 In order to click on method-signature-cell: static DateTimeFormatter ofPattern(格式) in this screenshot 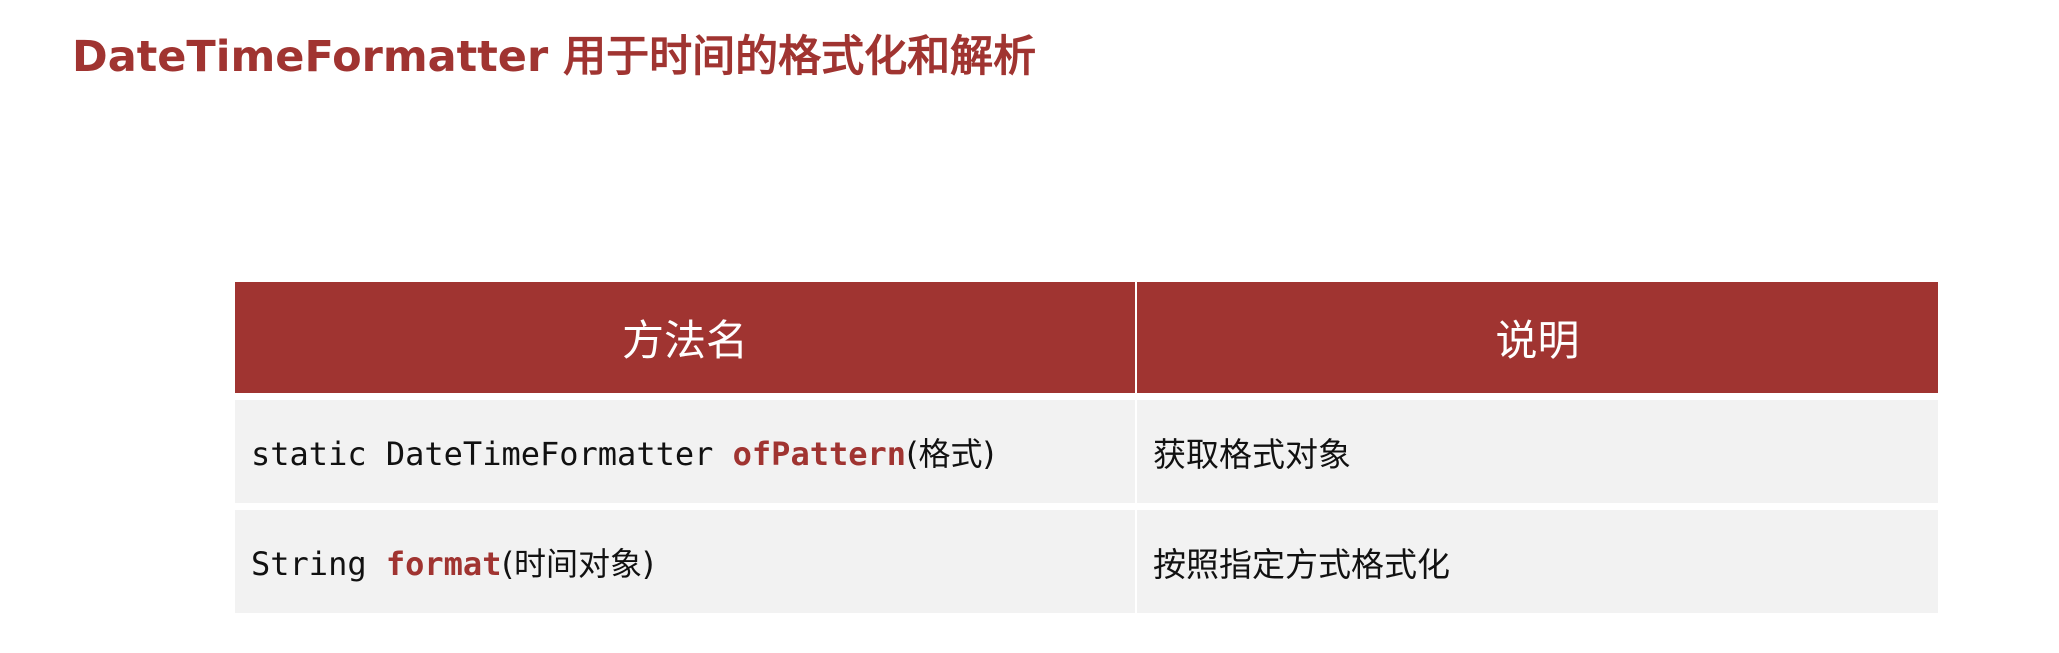, I will do `click(686, 448)`.